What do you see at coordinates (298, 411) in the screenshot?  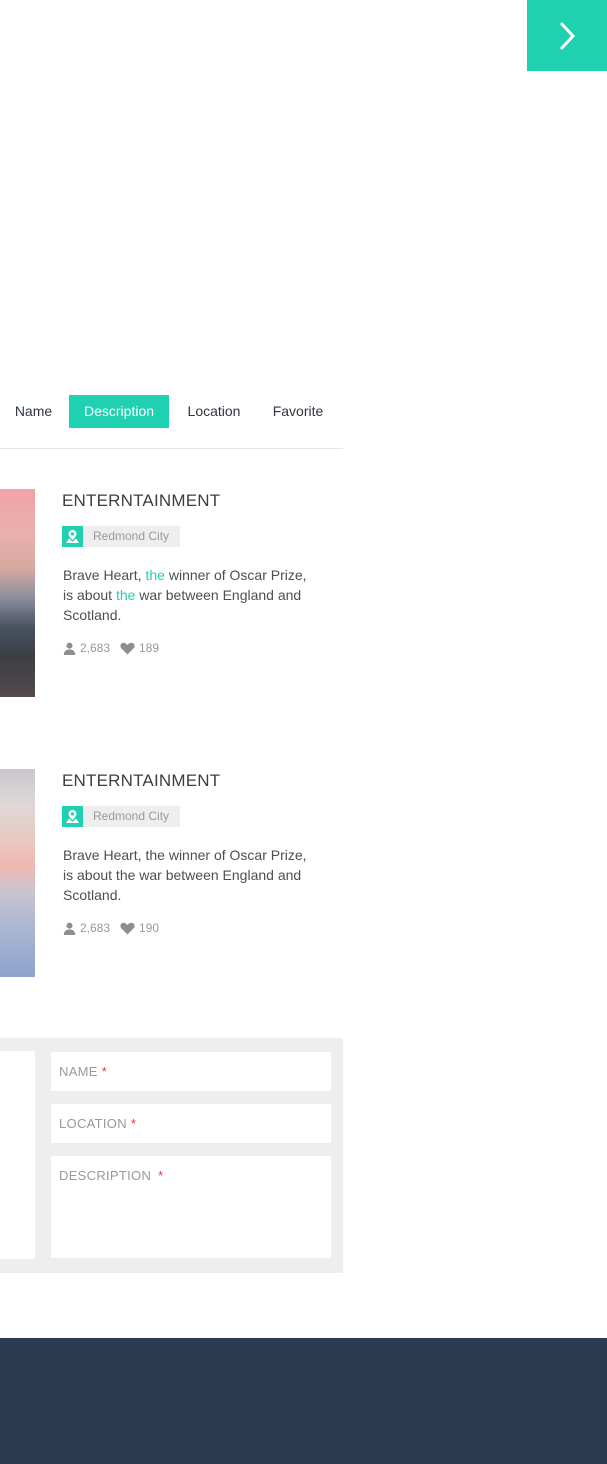 I see `tab-favorite: Favorite` at bounding box center [298, 411].